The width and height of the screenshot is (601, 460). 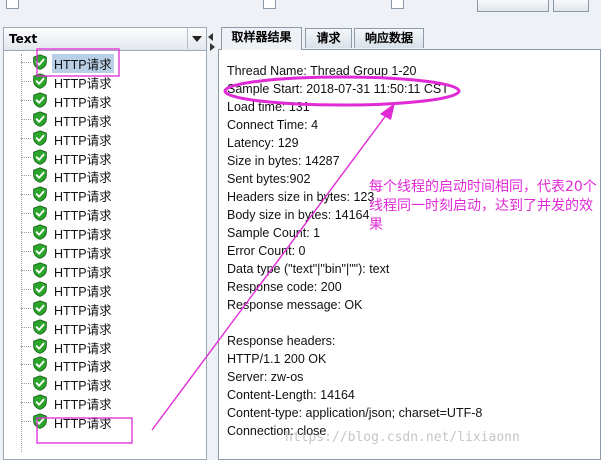 I want to click on renderer-combo-value: Text, so click(x=23, y=39).